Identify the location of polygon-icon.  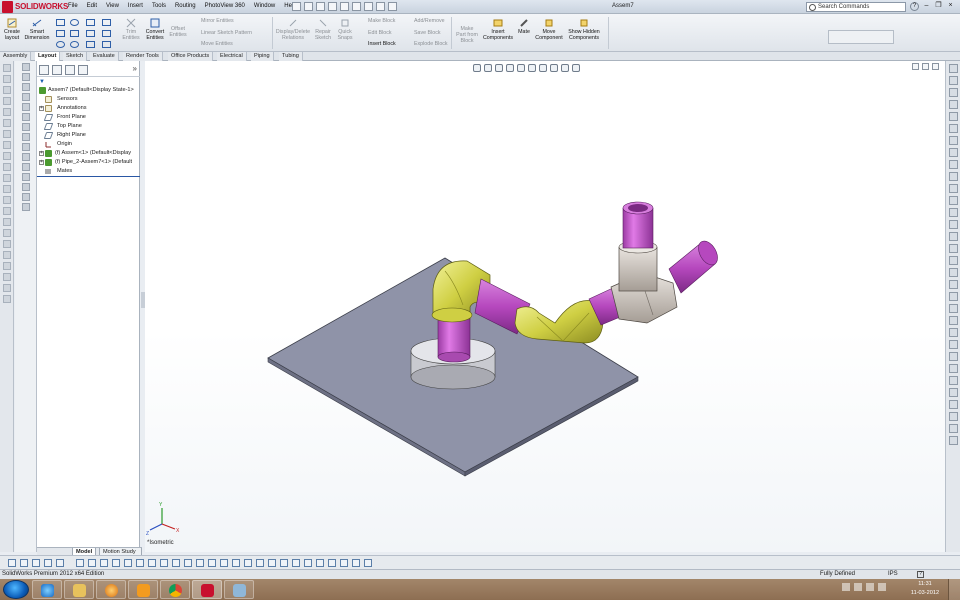
(74, 33).